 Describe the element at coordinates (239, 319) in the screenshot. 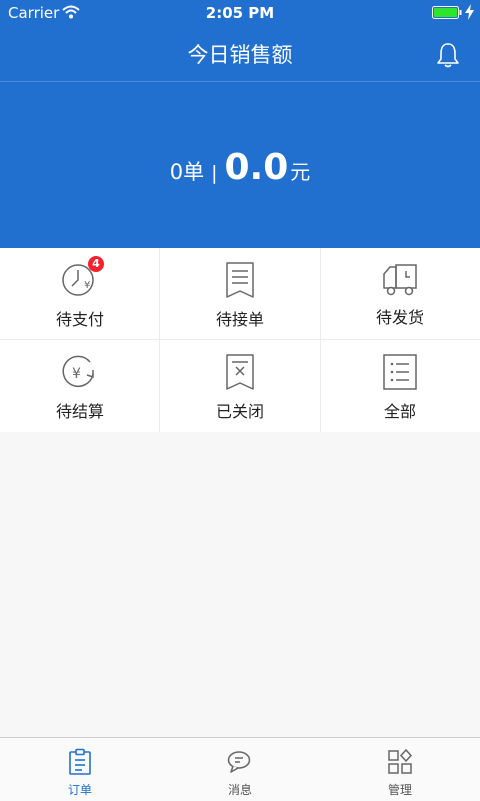

I see `order-status-label: 待接单` at that location.